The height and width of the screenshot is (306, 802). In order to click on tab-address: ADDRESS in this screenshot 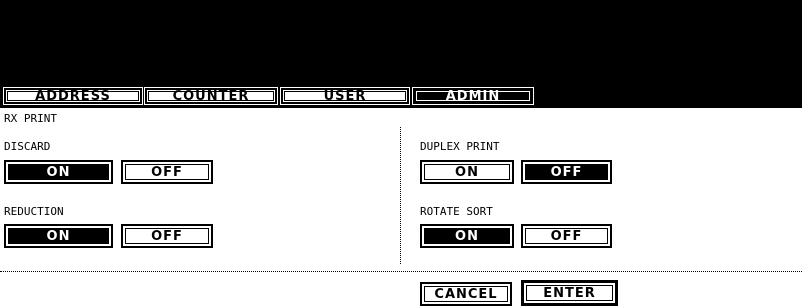, I will do `click(73, 96)`.